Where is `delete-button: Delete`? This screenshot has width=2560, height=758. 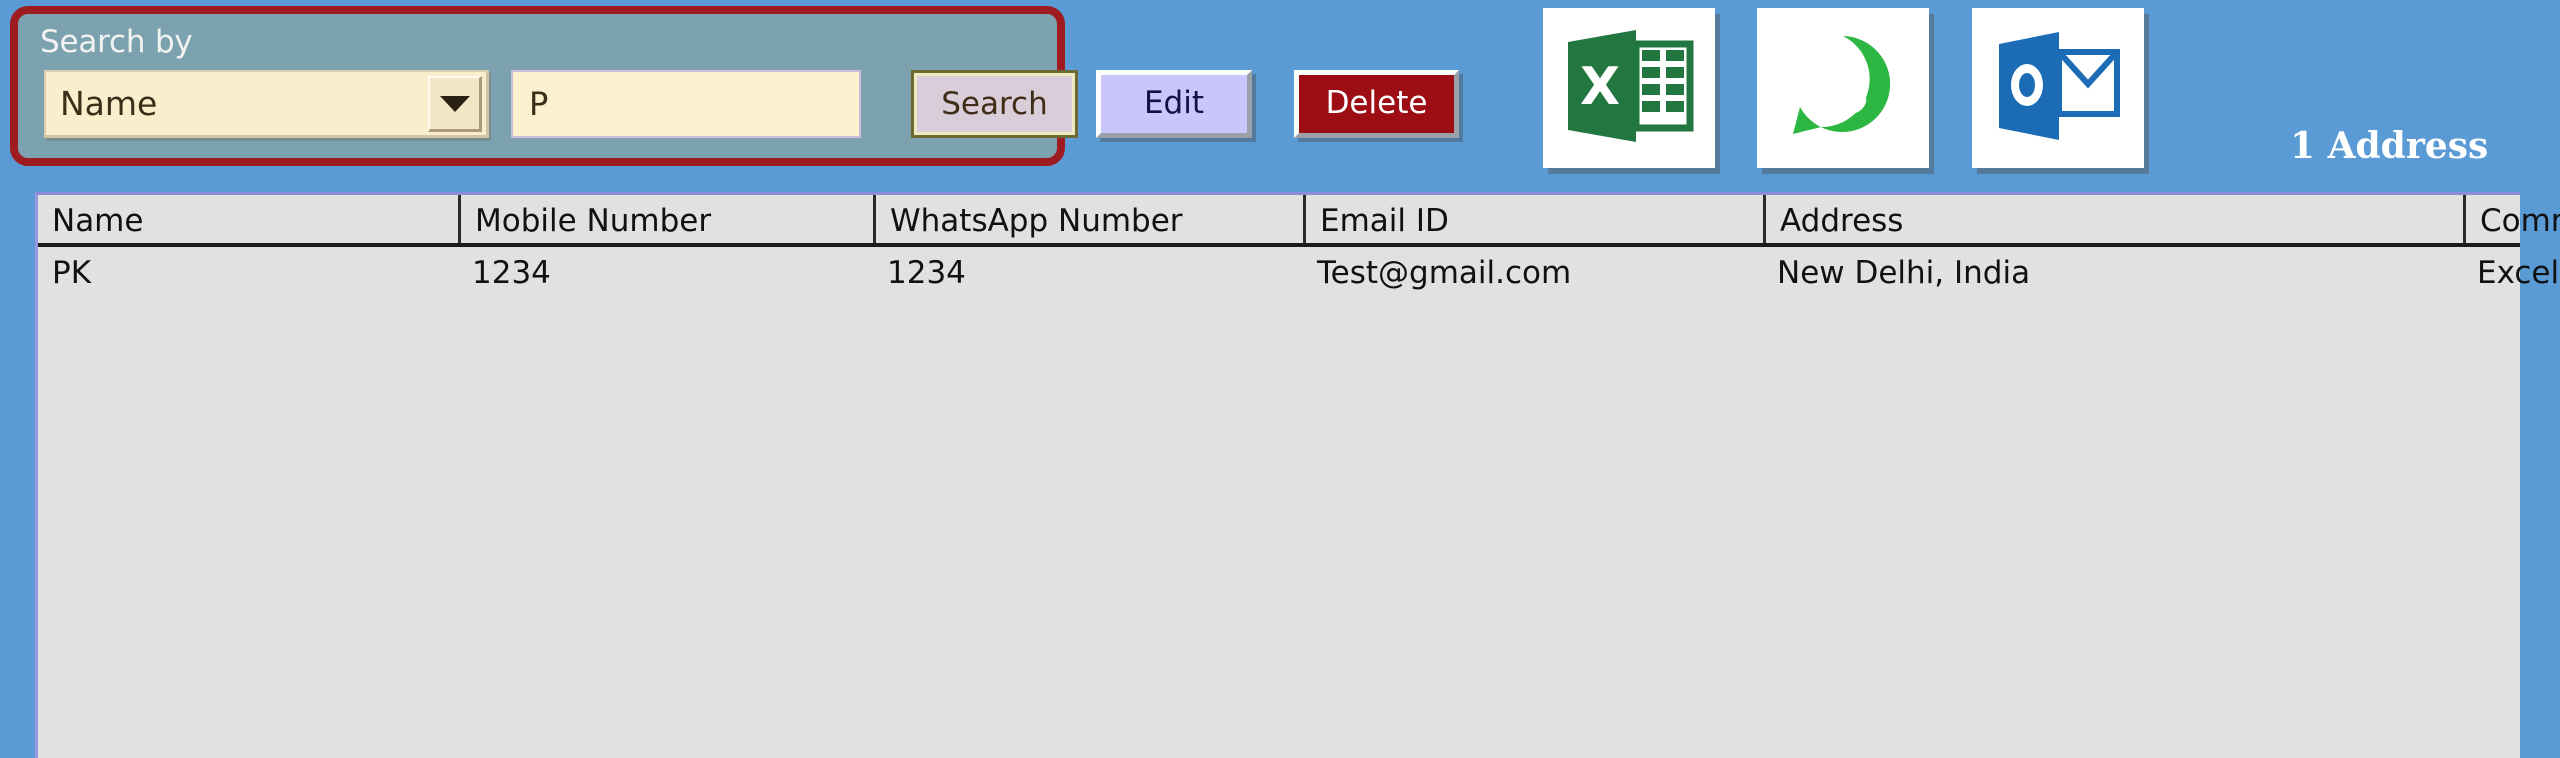
delete-button: Delete is located at coordinates (1376, 104).